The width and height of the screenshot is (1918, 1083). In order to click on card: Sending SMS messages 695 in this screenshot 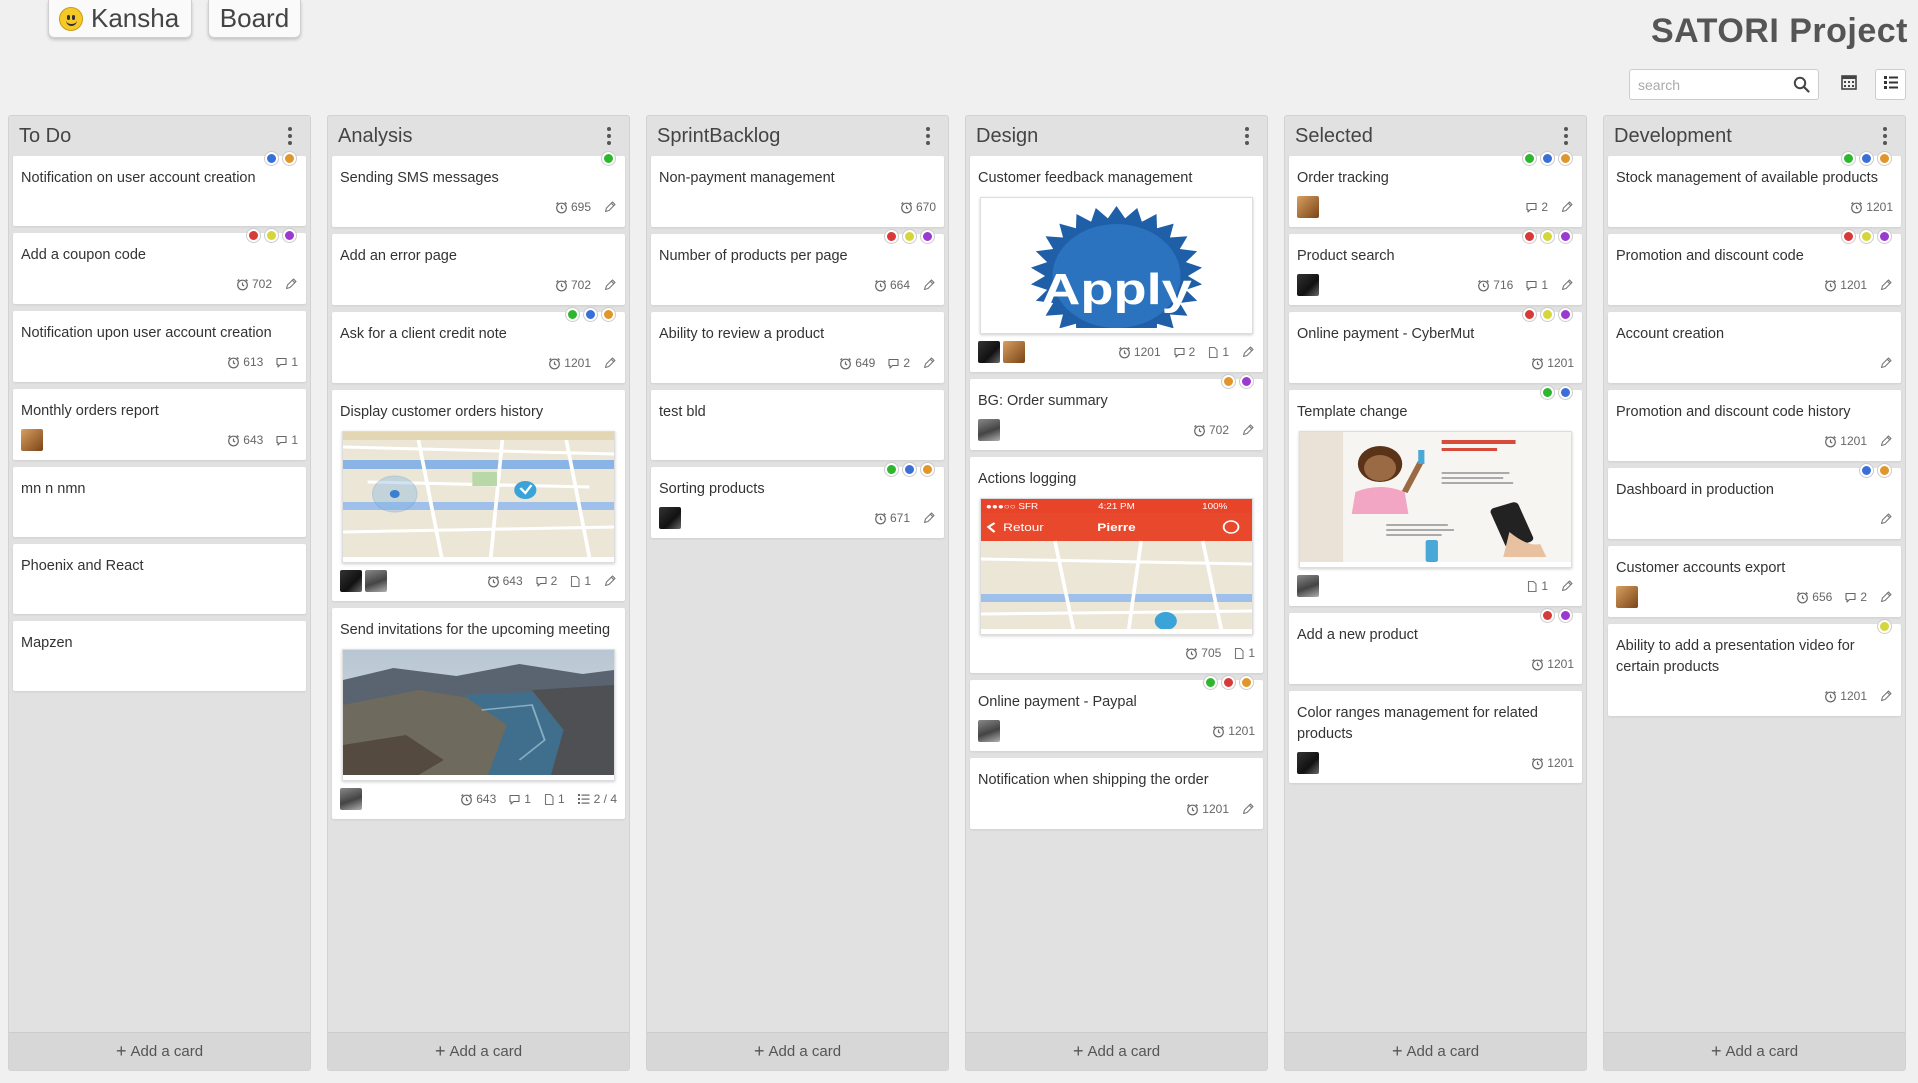, I will do `click(478, 189)`.